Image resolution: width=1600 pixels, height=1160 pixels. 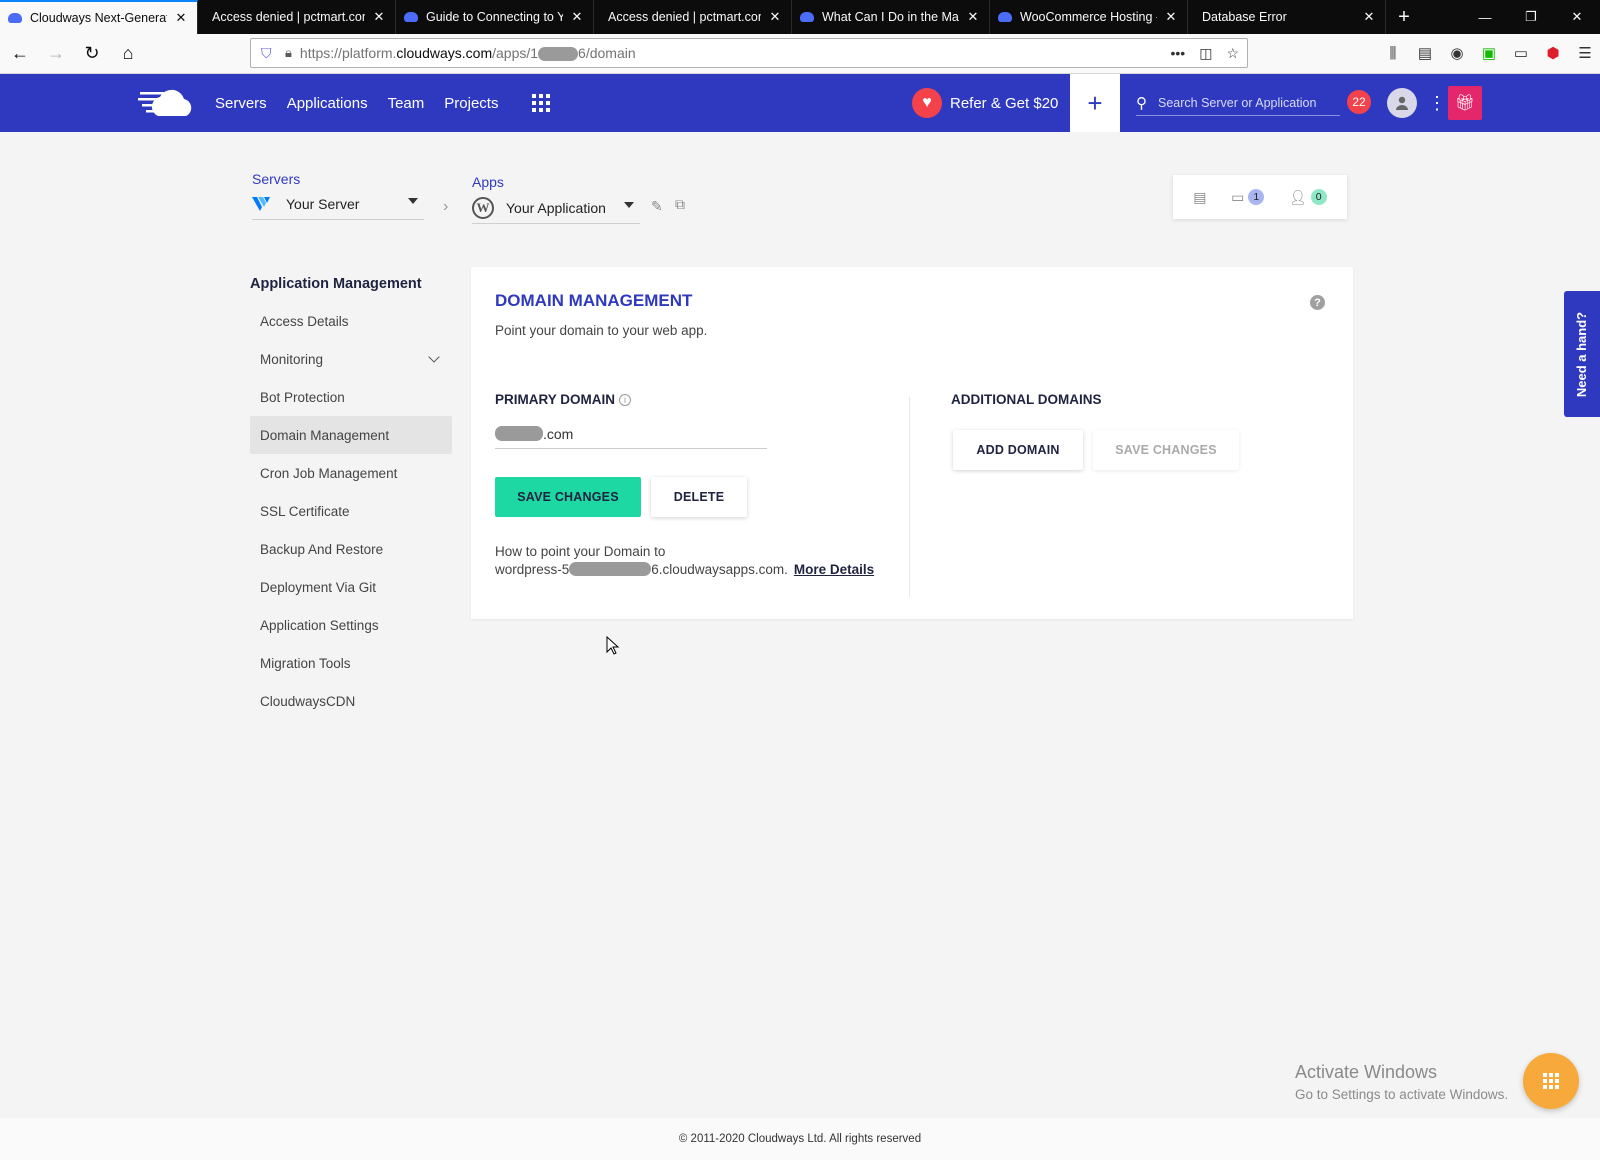 I want to click on sidebar-item-ssl-certificate: SSL Certificate, so click(x=351, y=511).